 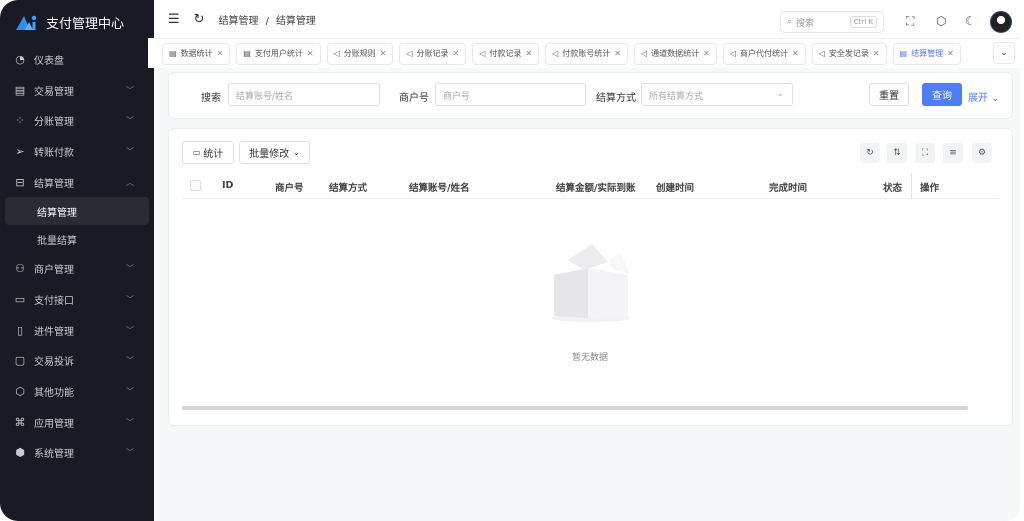 I want to click on method-select: 所有结算方式 ⌄, so click(x=717, y=94).